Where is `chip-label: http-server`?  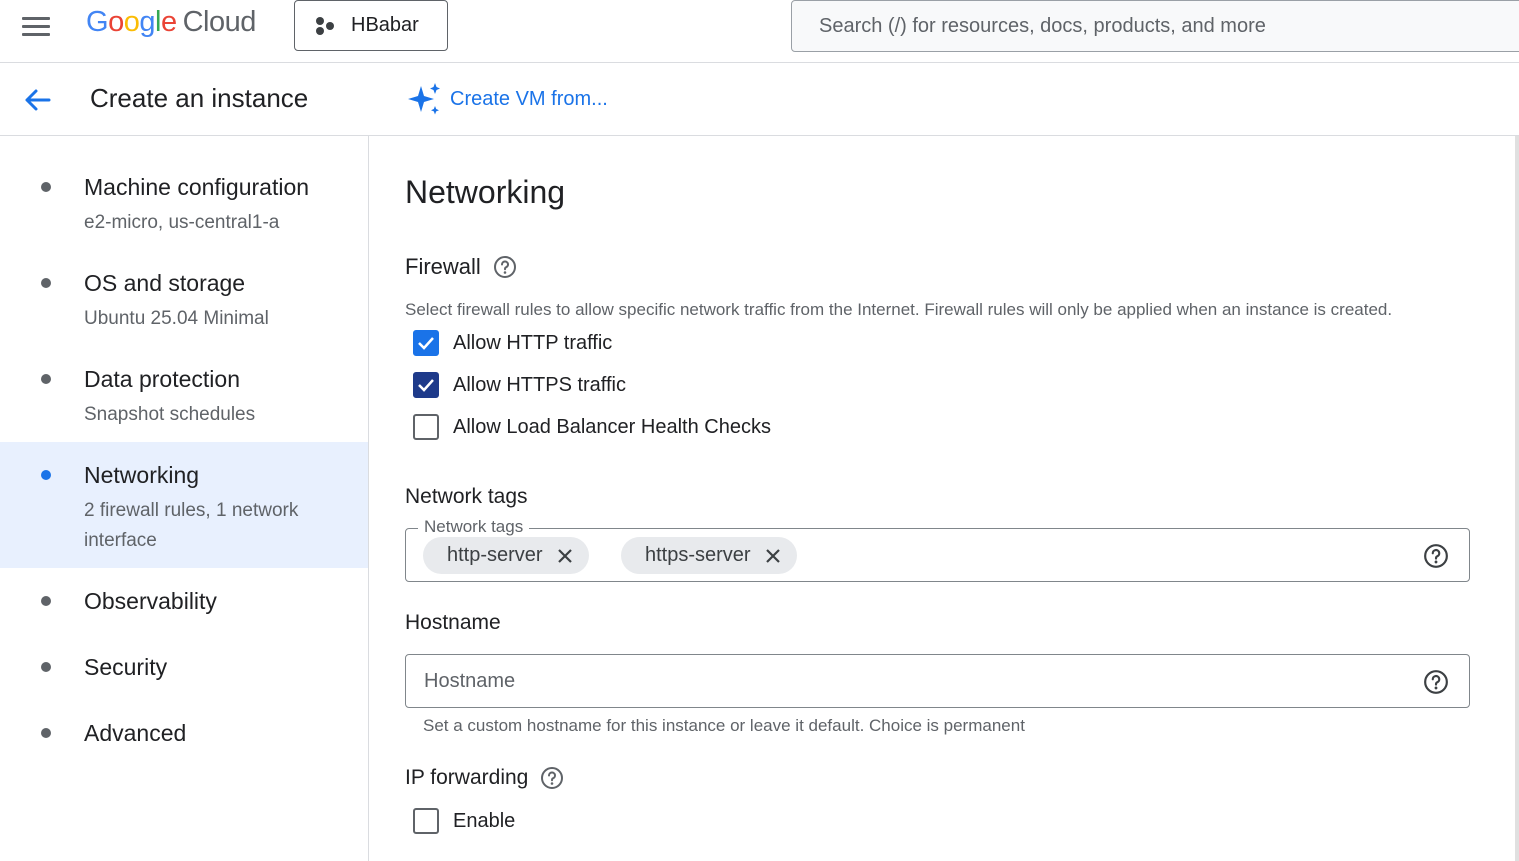
chip-label: http-server is located at coordinates (495, 555).